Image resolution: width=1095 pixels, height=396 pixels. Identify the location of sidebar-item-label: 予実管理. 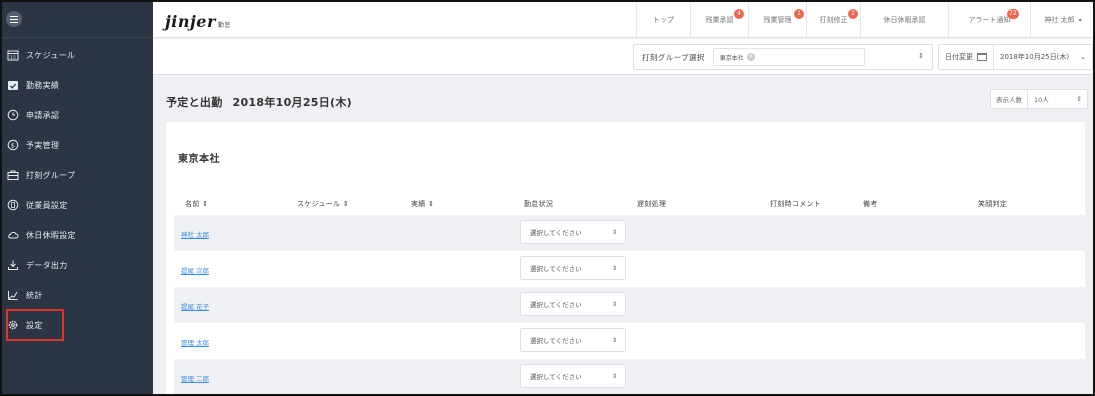
(43, 145).